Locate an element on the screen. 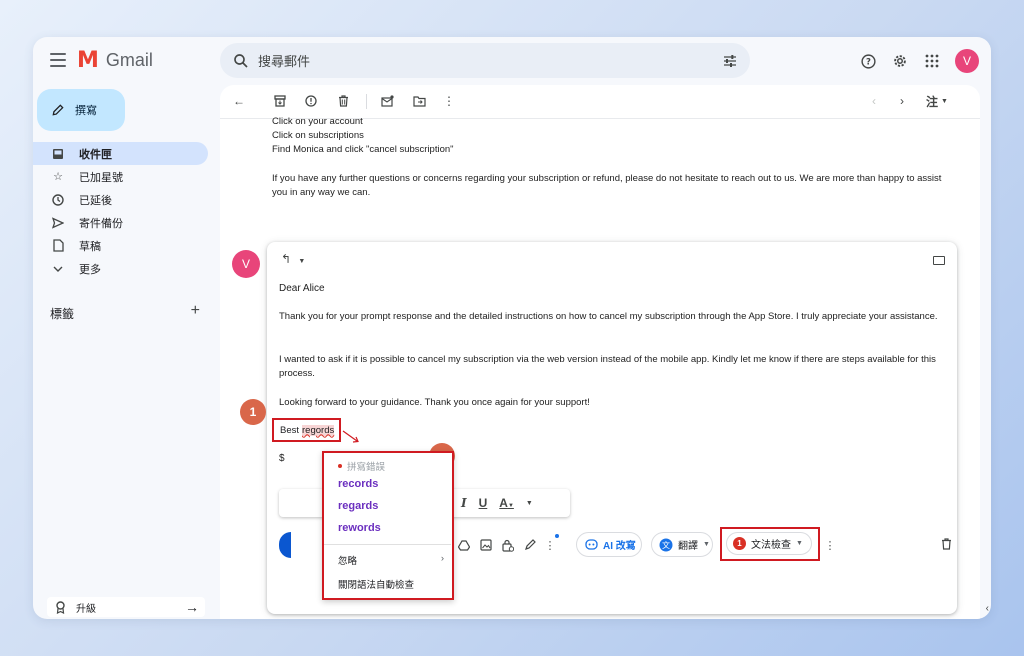  reply-arrow-icon: ↰ is located at coordinates (286, 259).